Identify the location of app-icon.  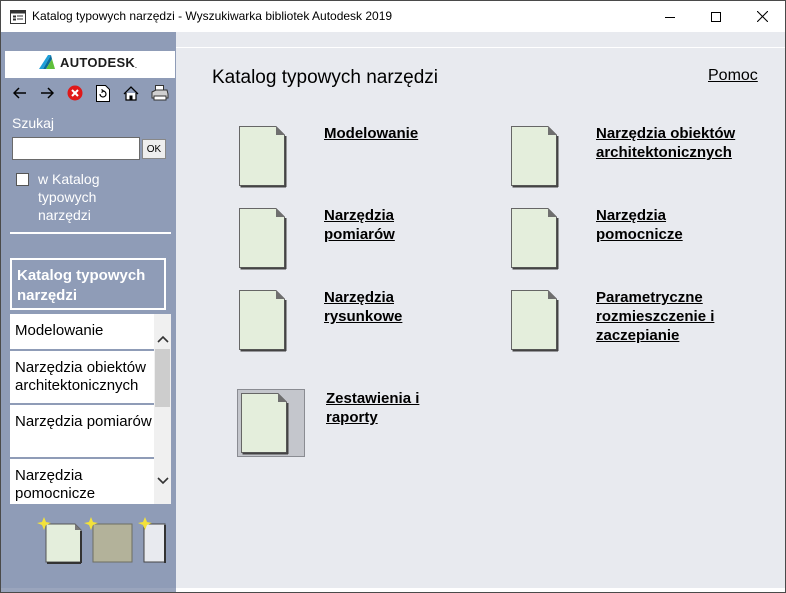
(18, 17).